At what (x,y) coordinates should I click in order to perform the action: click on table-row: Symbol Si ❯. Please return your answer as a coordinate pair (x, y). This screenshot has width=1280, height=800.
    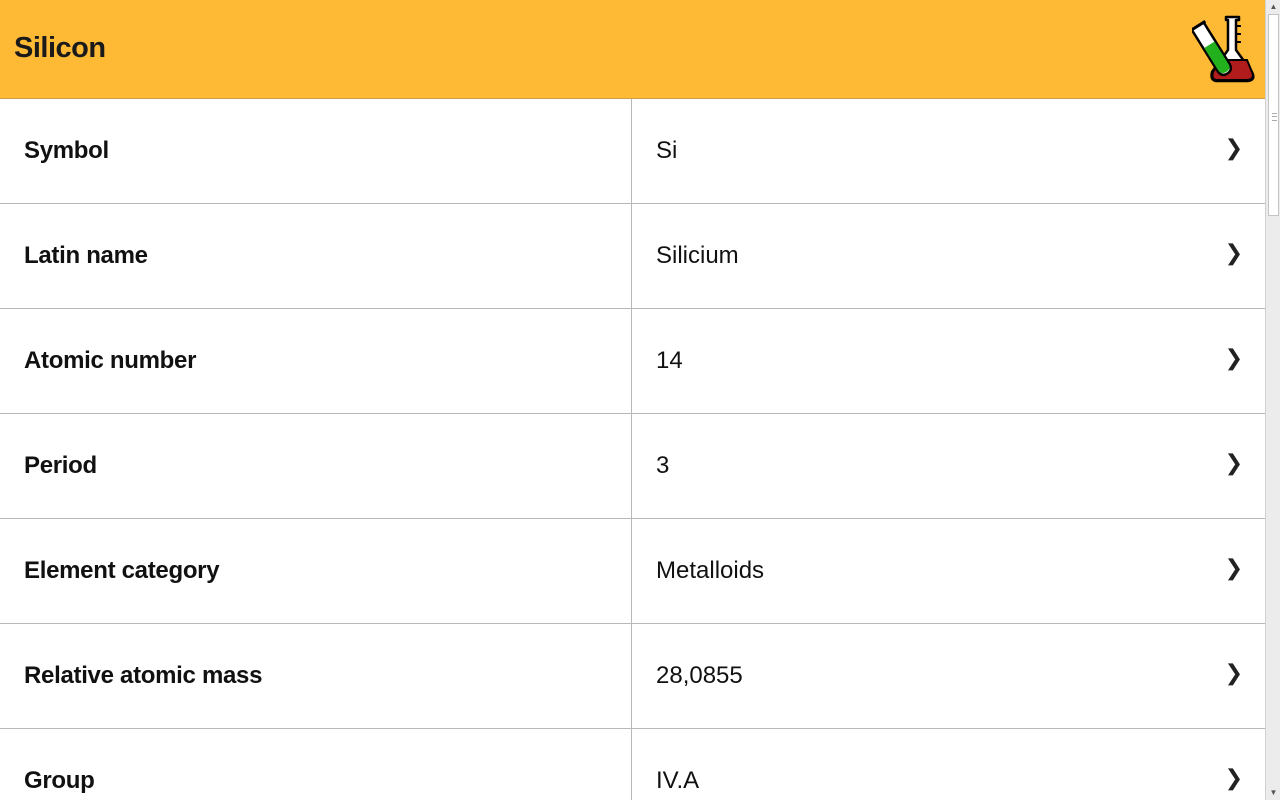
    Looking at the image, I should click on (632, 151).